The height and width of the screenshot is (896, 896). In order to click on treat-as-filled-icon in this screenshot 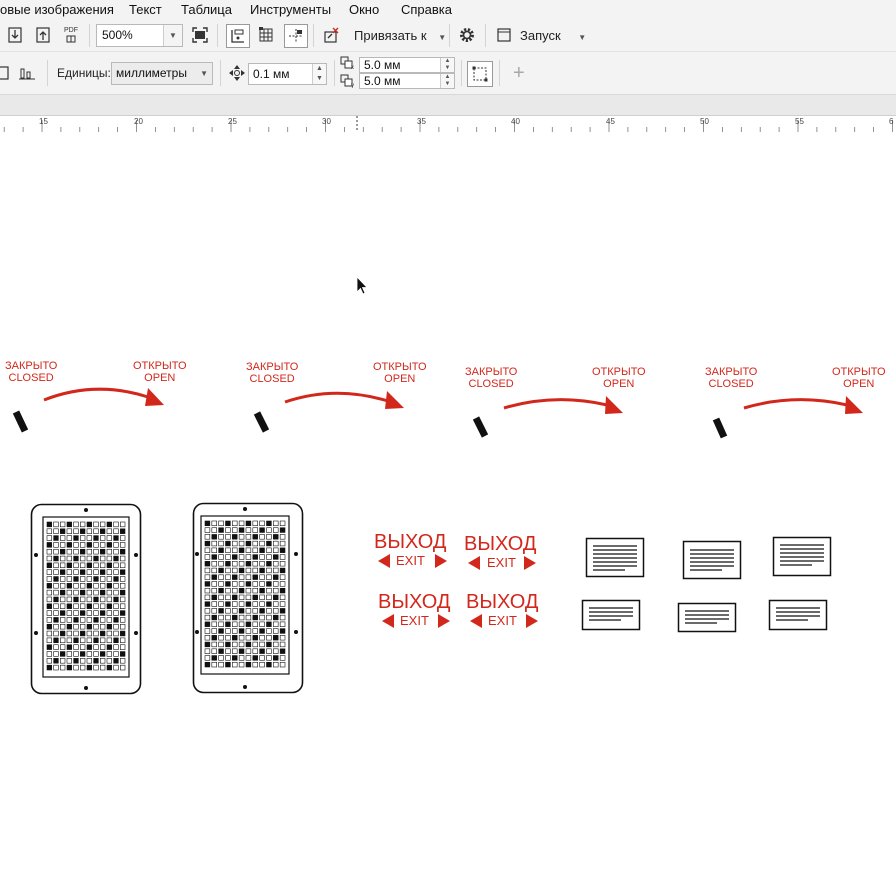, I will do `click(480, 74)`.